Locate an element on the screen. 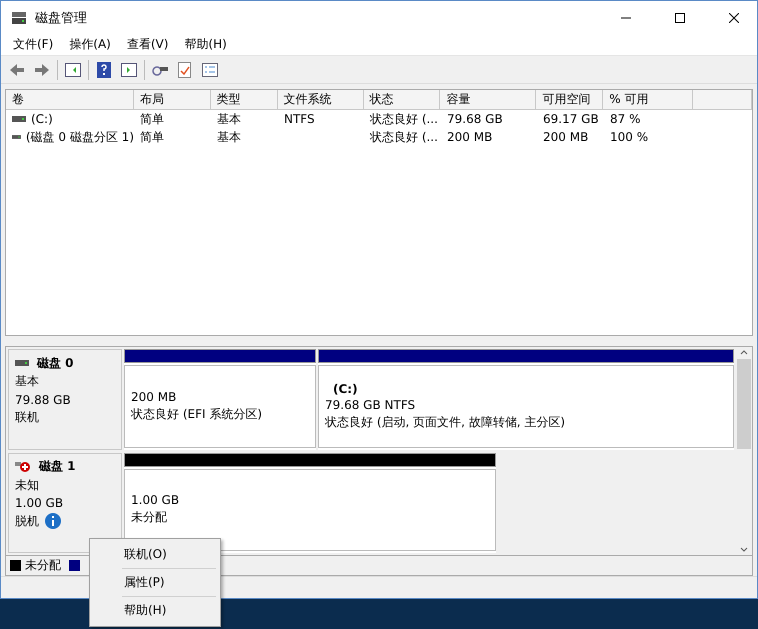 The height and width of the screenshot is (629, 758). offline-disk-icon is located at coordinates (23, 466).